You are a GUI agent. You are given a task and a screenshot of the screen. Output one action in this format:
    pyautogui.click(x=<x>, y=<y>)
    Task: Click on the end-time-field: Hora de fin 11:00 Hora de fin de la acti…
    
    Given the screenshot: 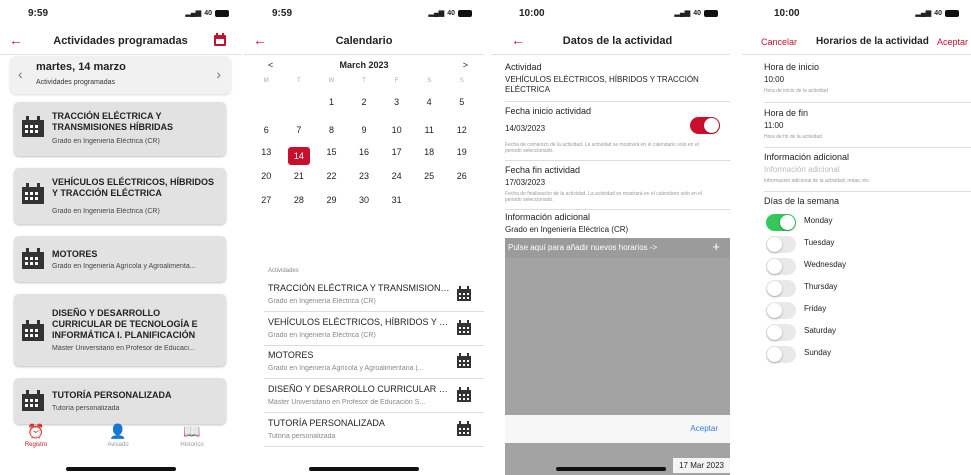 What is the action you would take?
    pyautogui.click(x=863, y=124)
    